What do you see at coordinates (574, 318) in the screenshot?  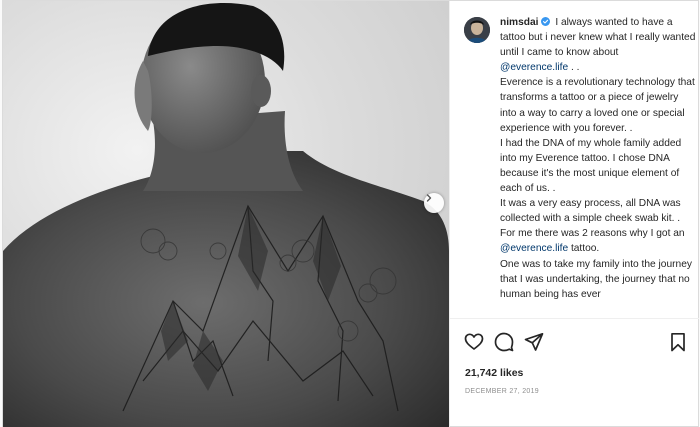 I see `divider` at bounding box center [574, 318].